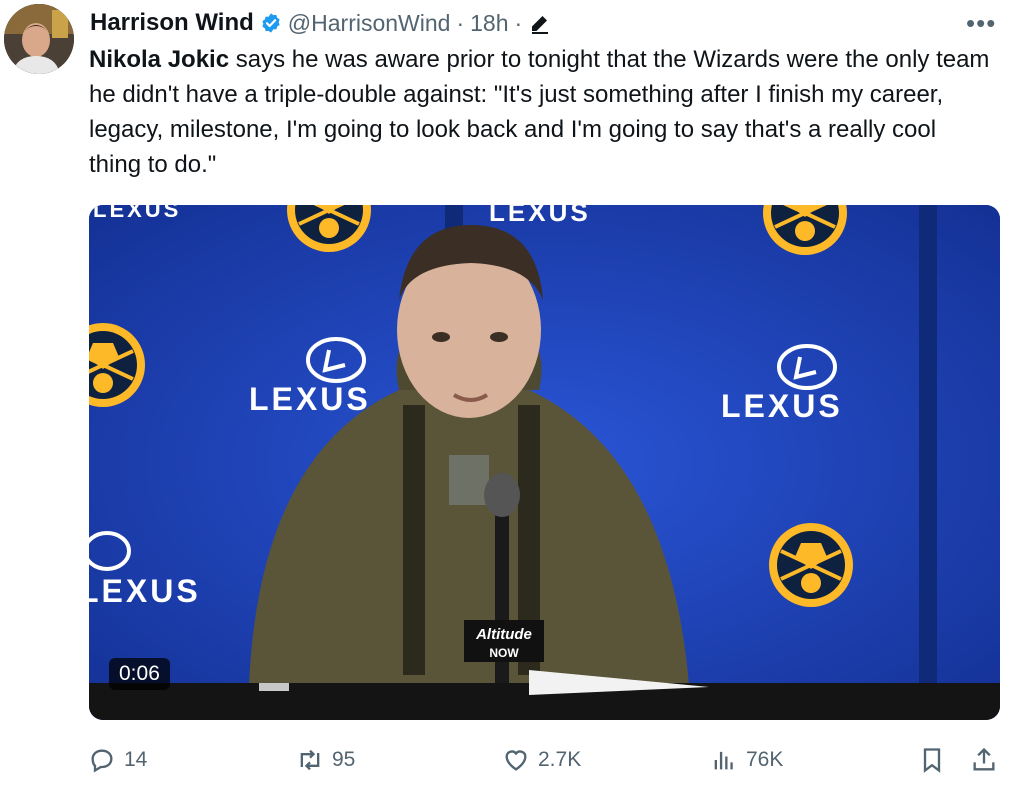  What do you see at coordinates (137, 213) in the screenshot?
I see `sponsor-text-5: LEXUS` at bounding box center [137, 213].